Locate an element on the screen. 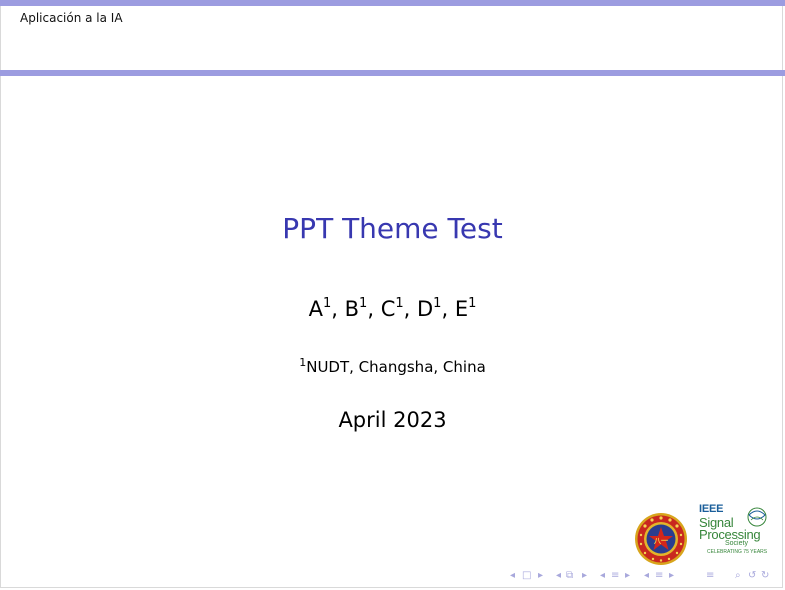 This screenshot has height=590, width=785. ieee-logo-line: Society is located at coordinates (736, 543).